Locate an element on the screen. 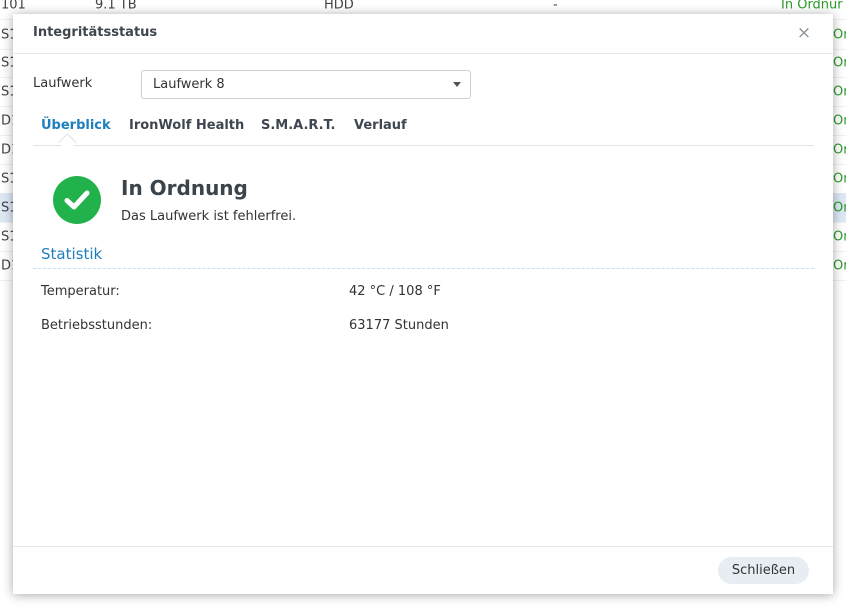  temperature-value: 42 °C / 108 °F is located at coordinates (395, 291).